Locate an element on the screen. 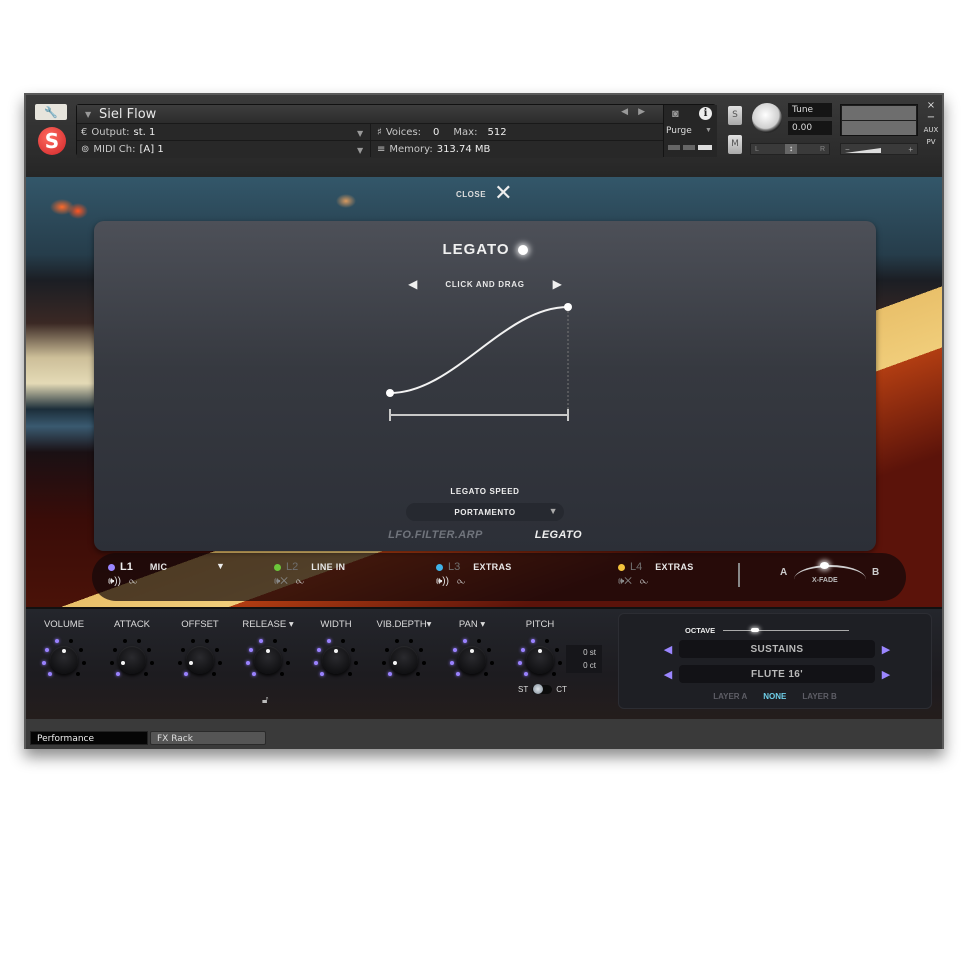  layer-assign: LAYER A NONE LAYER B is located at coordinates (775, 696).